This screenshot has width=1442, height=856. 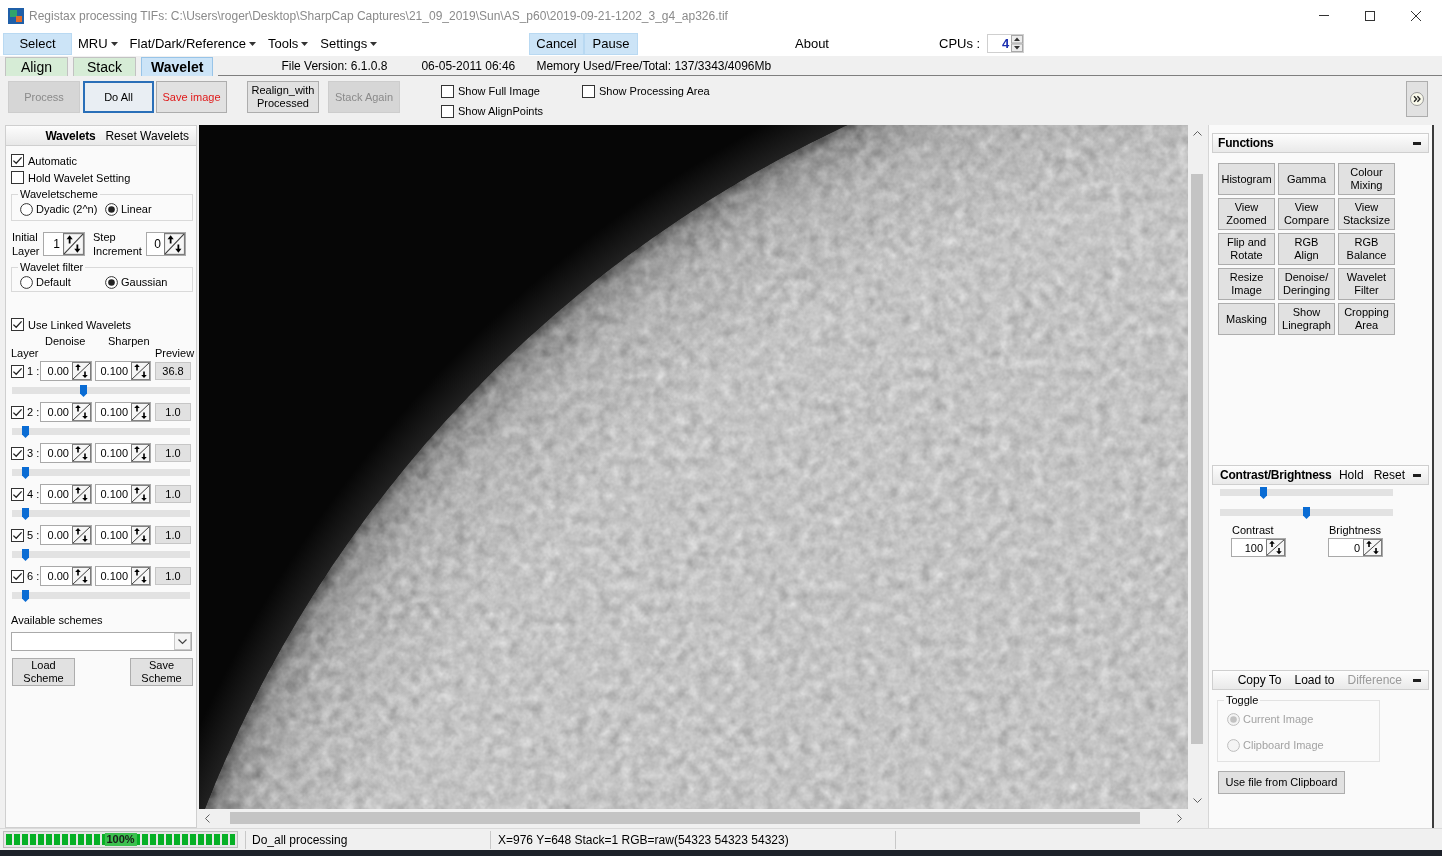 I want to click on function-button: Flip and Rotate, so click(x=1246, y=249).